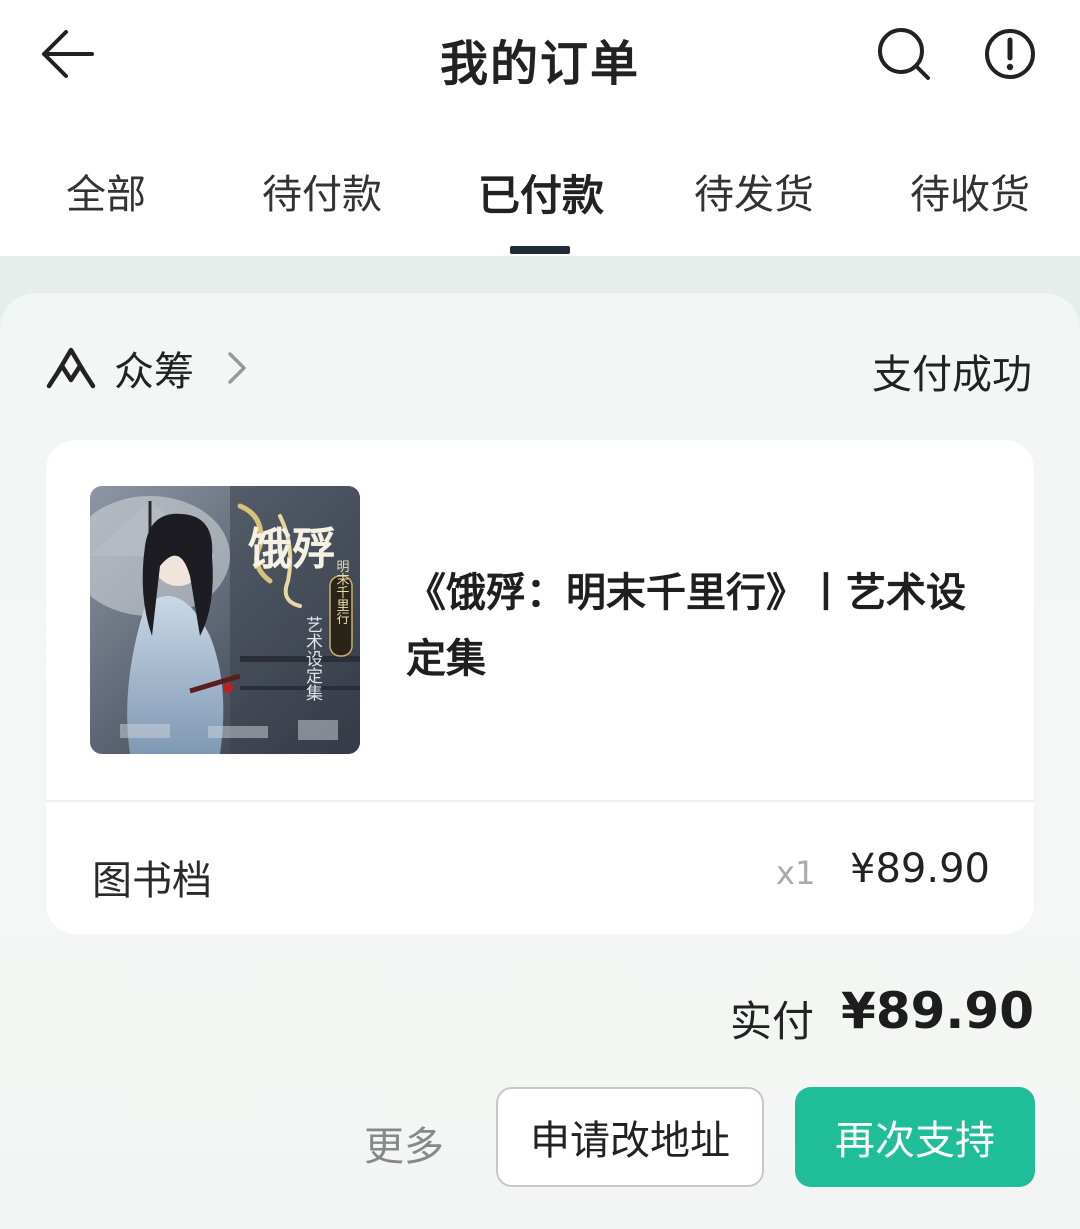 Image resolution: width=1080 pixels, height=1229 pixels. What do you see at coordinates (292, 549) in the screenshot?
I see `cover-title-calligraphy: 饿殍` at bounding box center [292, 549].